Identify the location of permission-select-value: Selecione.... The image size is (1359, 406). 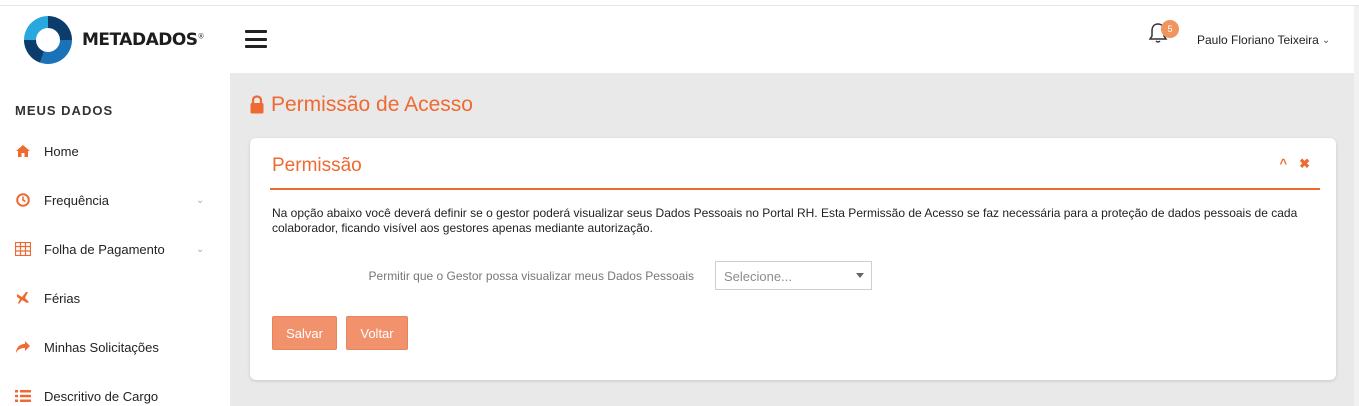
(758, 276).